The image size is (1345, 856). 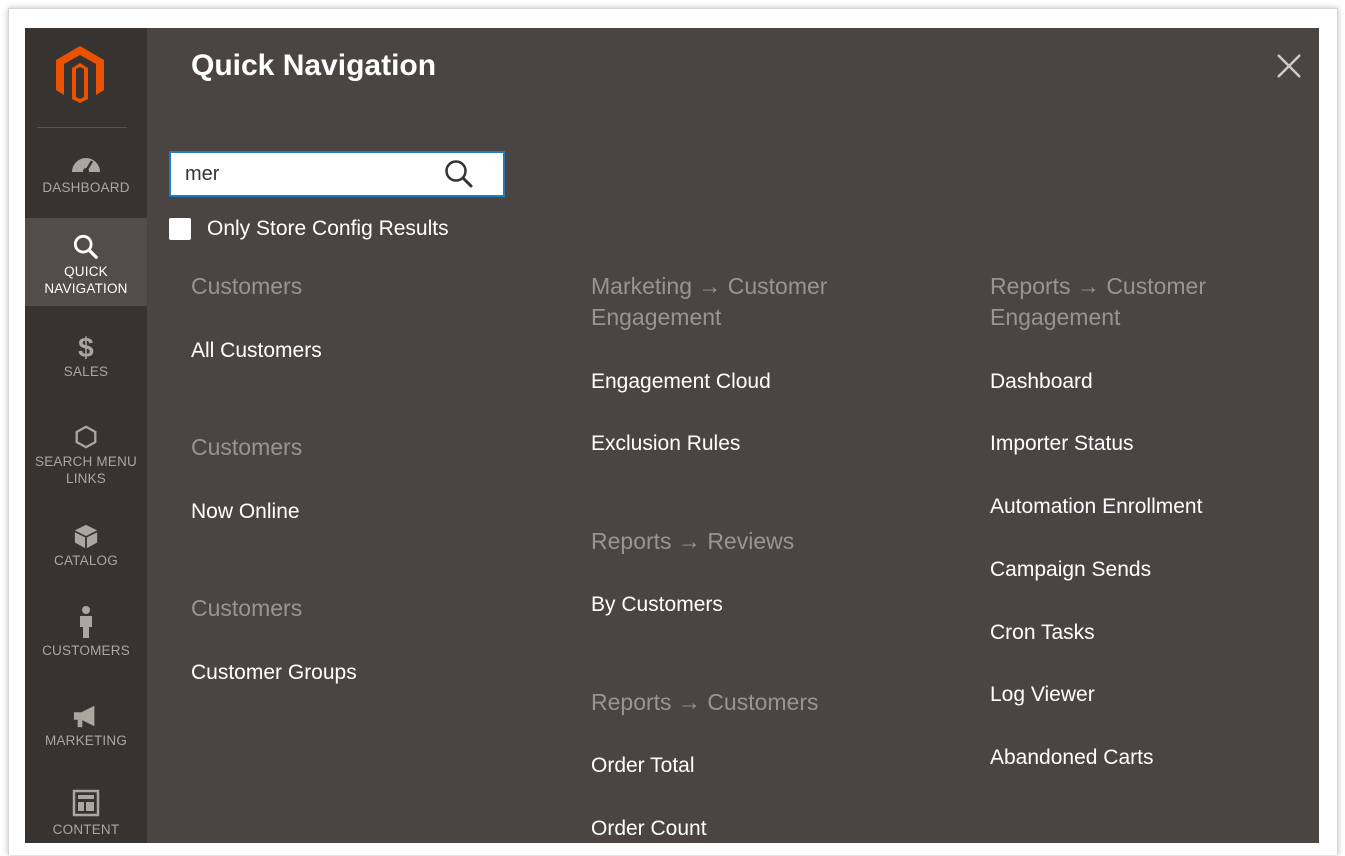 What do you see at coordinates (1070, 570) in the screenshot?
I see `result-link-campaign-sends: Campaign Sends` at bounding box center [1070, 570].